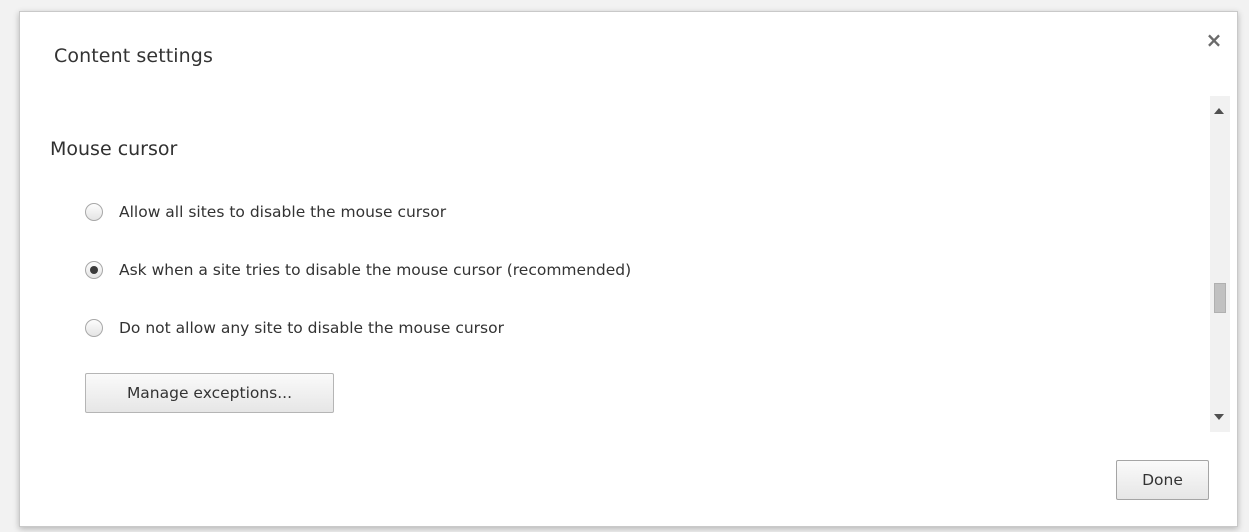  I want to click on dialog-title: Content settings, so click(133, 56).